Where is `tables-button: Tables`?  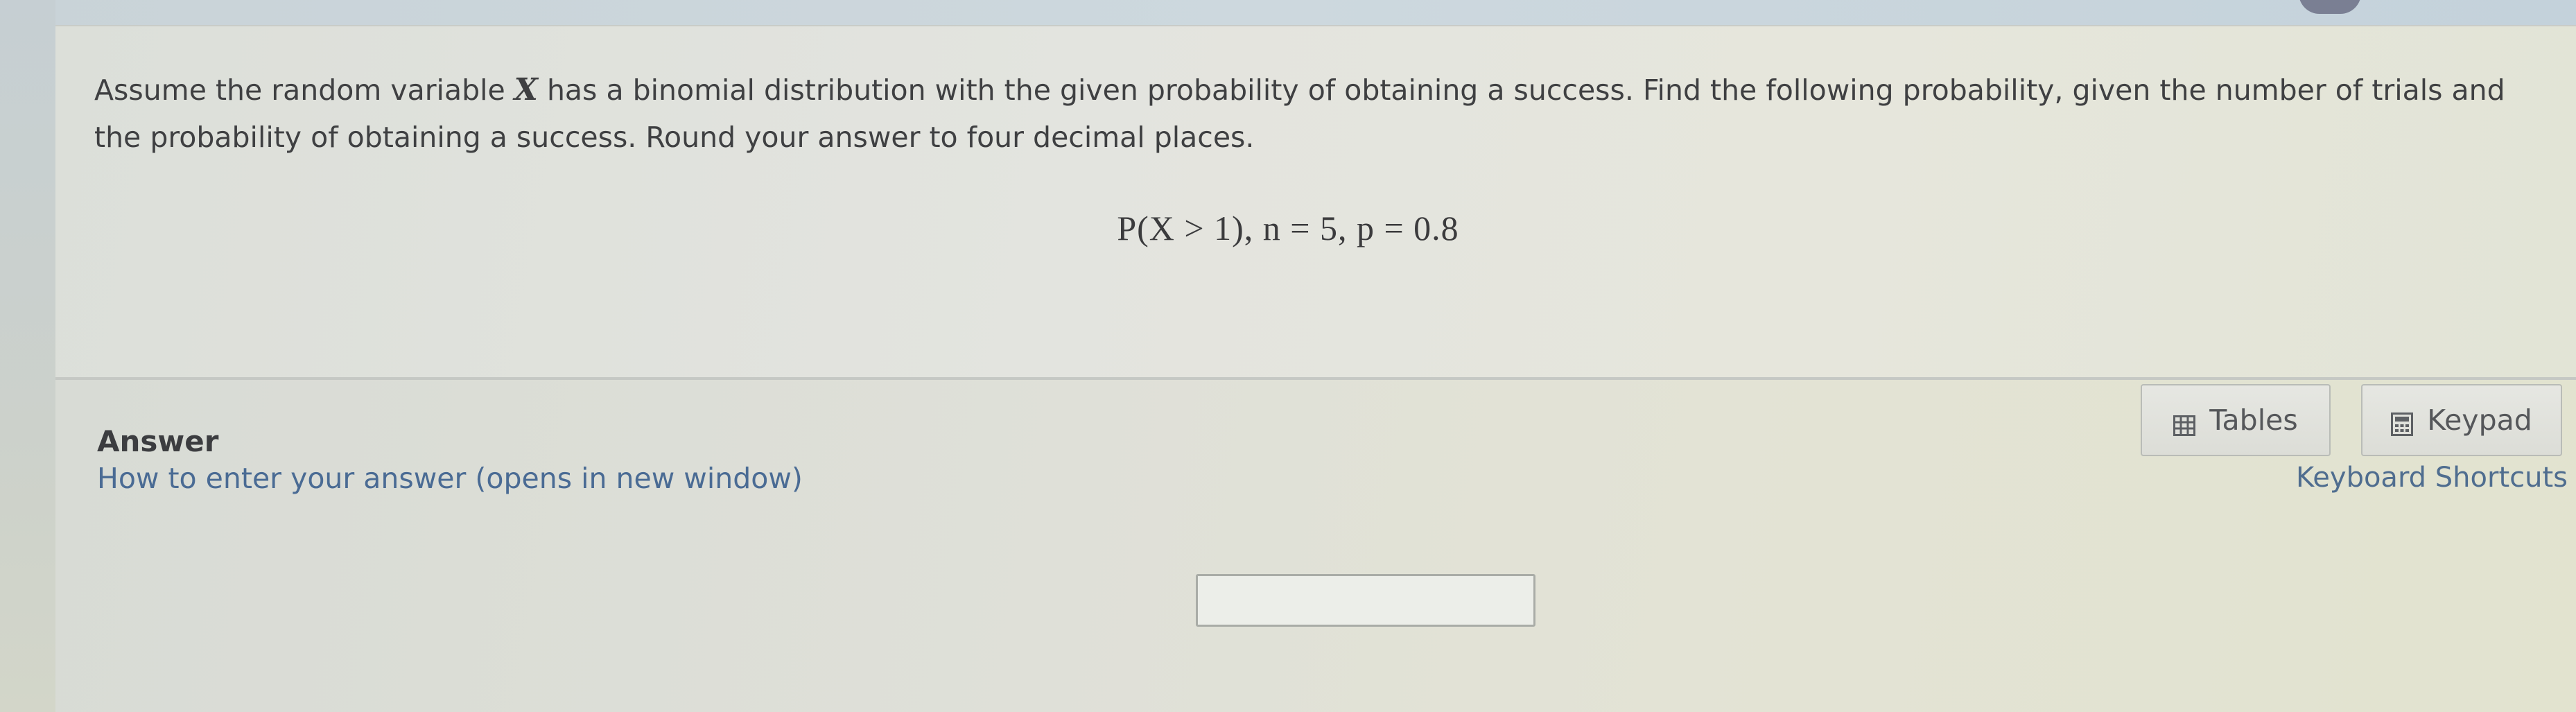
tables-button: Tables is located at coordinates (2236, 420).